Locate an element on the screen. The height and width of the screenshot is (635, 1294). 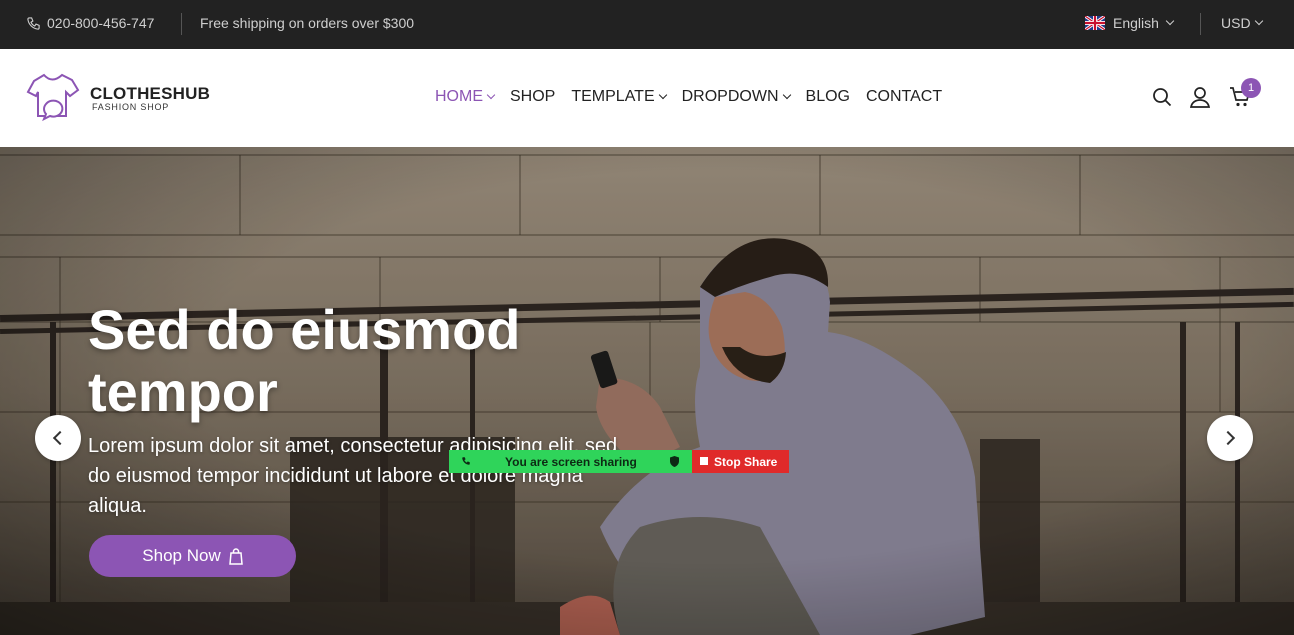
chevron-left-icon is located at coordinates (60, 438).